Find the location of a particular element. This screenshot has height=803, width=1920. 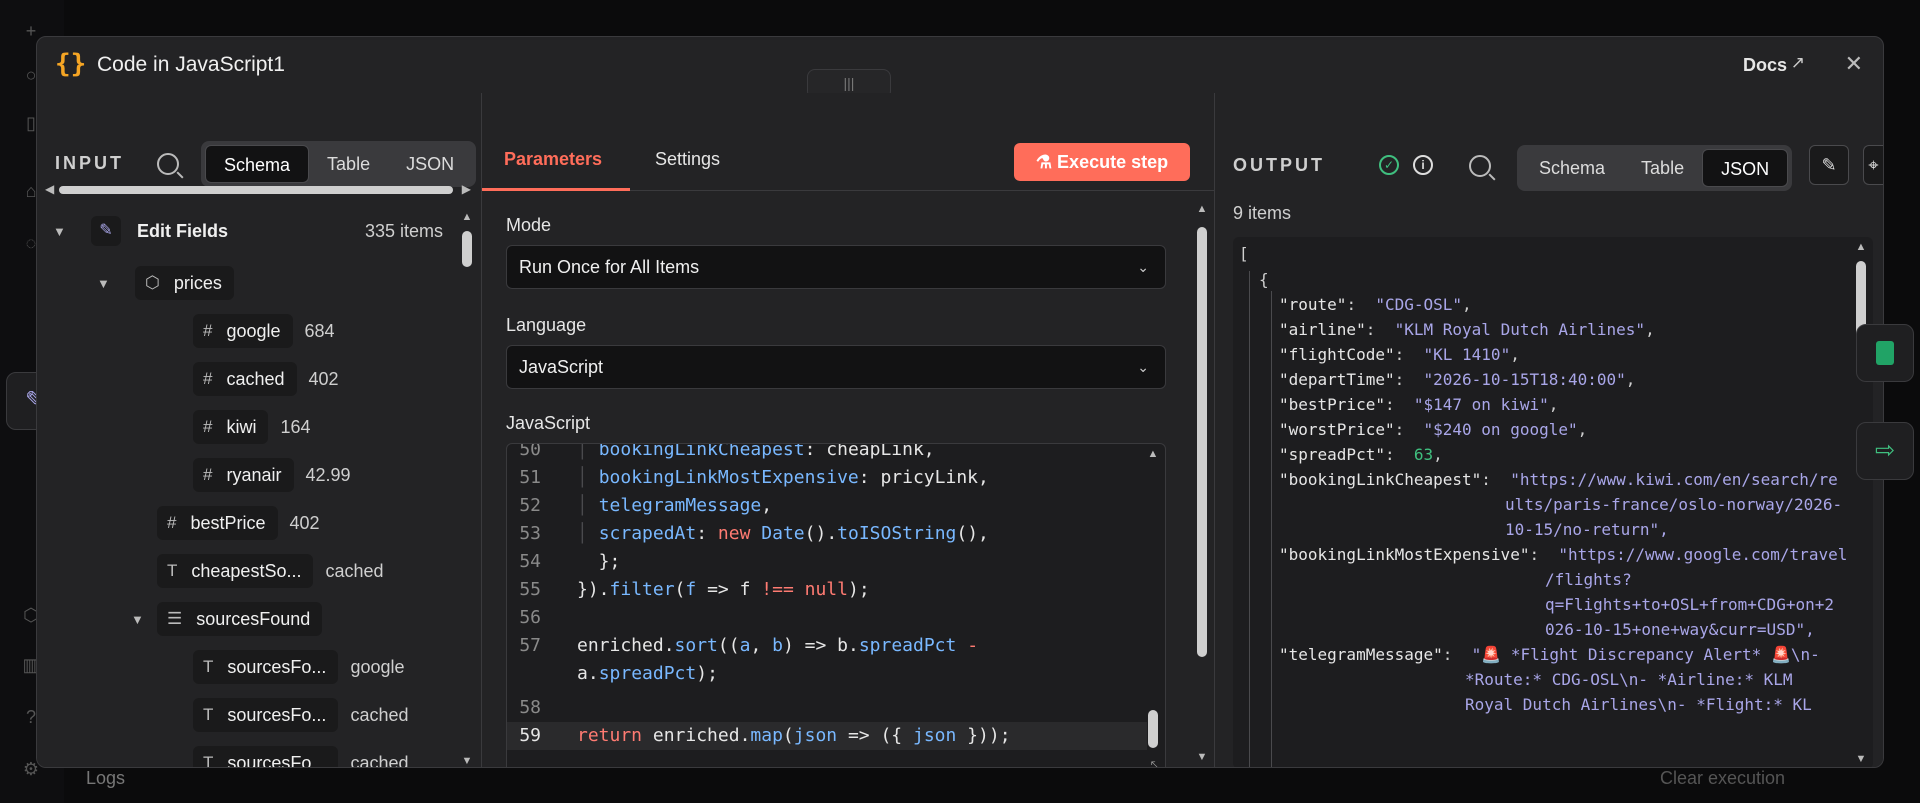

code-line: 57 enriched.sort((a, b) => b.spreadPct - is located at coordinates (827, 646).